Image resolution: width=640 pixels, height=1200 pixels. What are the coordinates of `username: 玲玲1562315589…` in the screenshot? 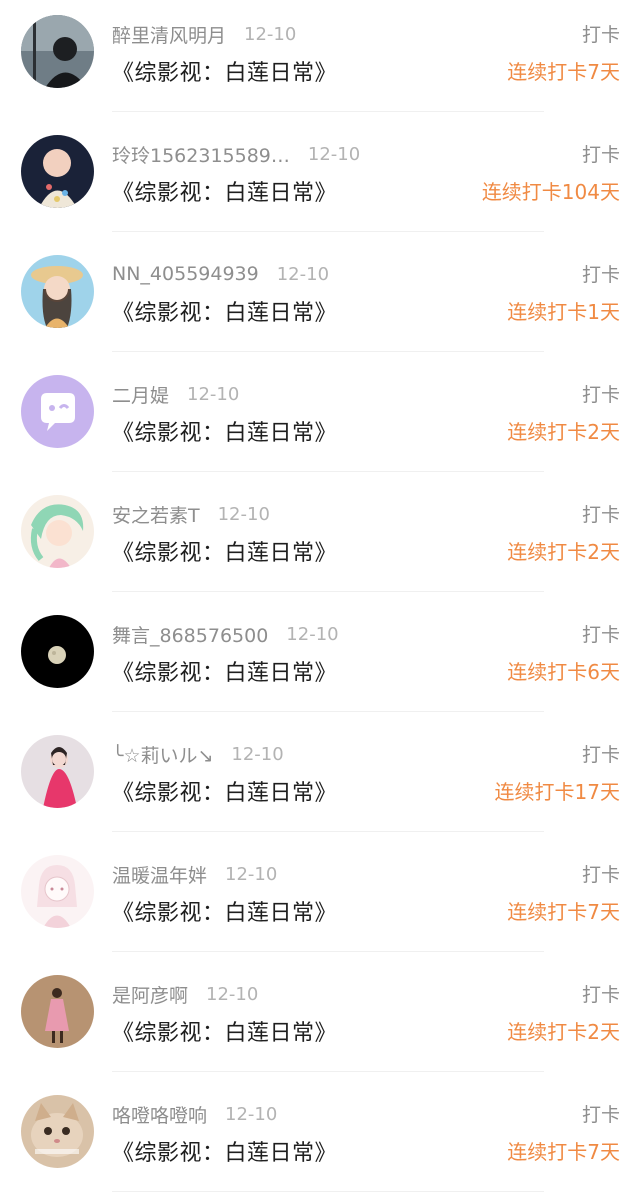 It's located at (201, 154).